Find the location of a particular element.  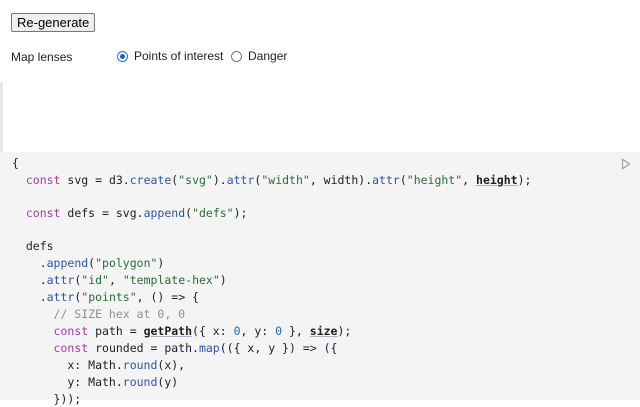

code-line: })); is located at coordinates (47, 399).